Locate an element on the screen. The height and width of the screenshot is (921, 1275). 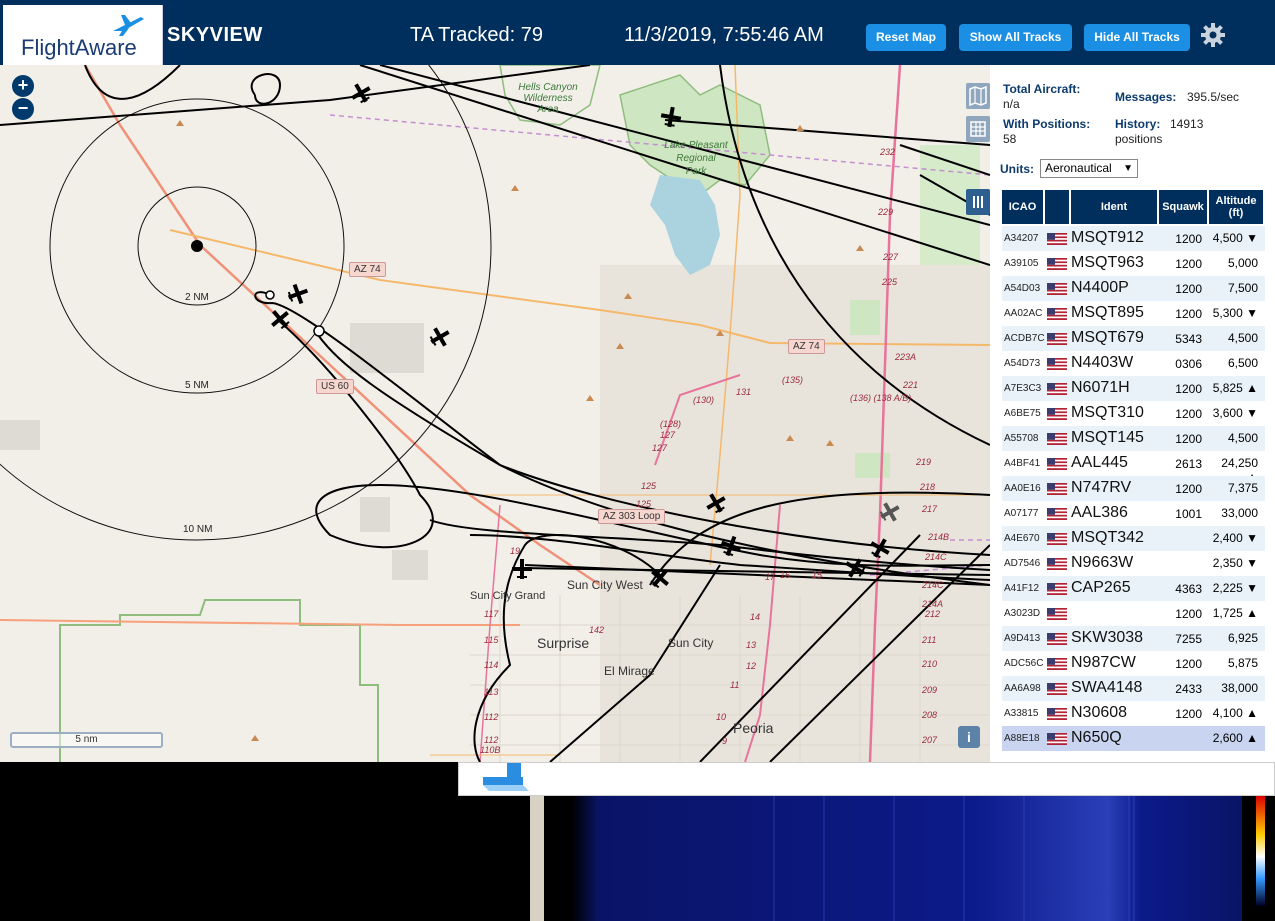
squawk-cell: 4363 is located at coordinates (1188, 589).